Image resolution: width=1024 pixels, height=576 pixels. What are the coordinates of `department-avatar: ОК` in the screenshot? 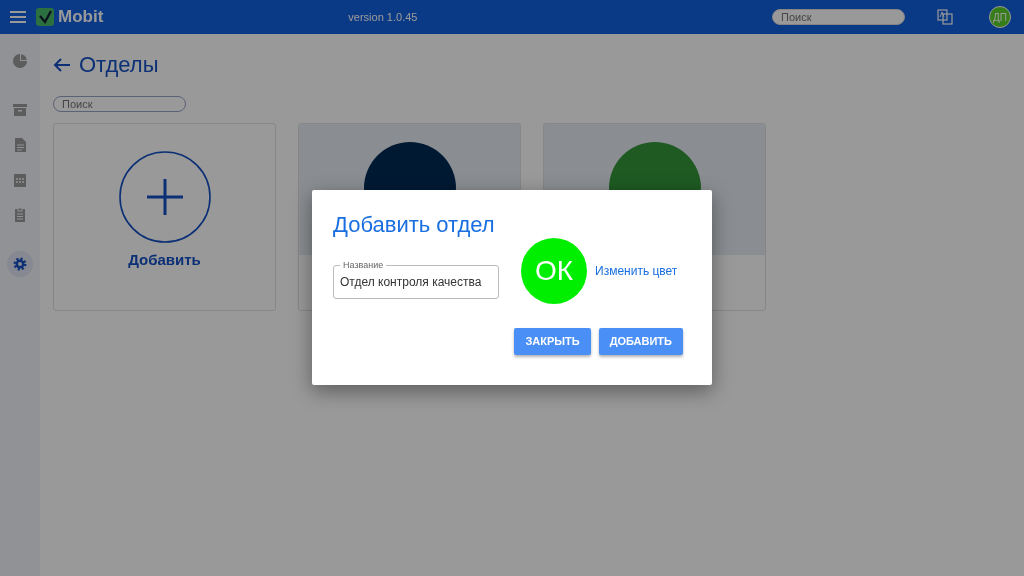 It's located at (554, 271).